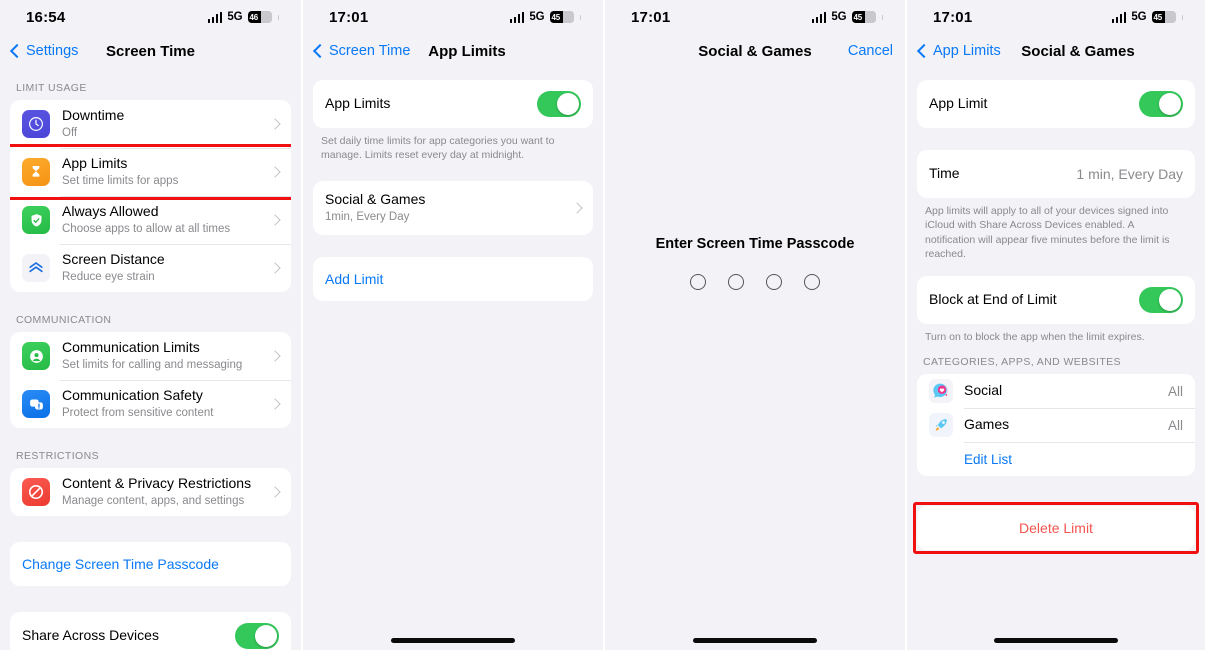 Image resolution: width=1207 pixels, height=650 pixels. I want to click on row-app-limit-toggle: App Limit, so click(1056, 104).